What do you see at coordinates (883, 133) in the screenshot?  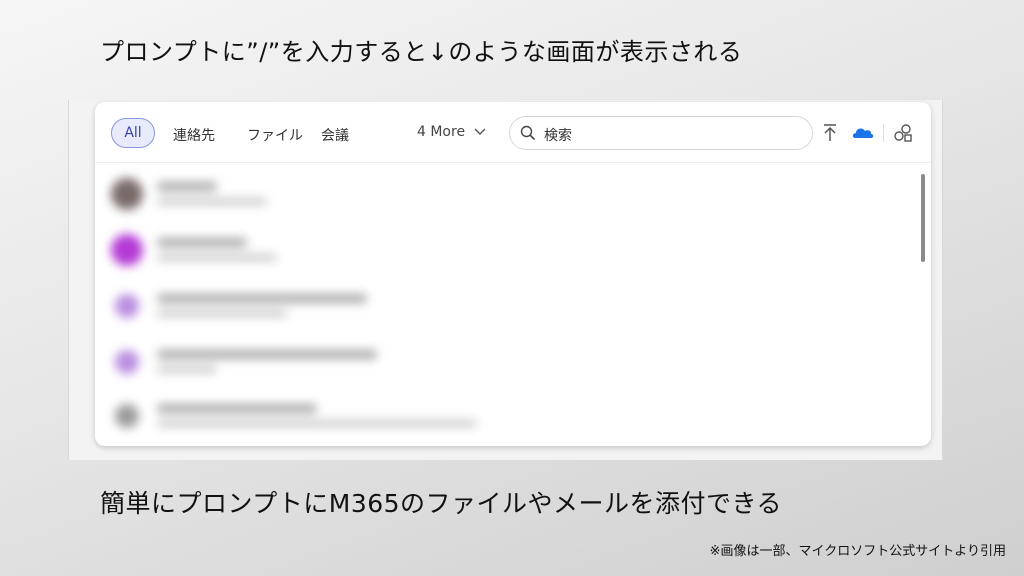 I see `toolbar-divider` at bounding box center [883, 133].